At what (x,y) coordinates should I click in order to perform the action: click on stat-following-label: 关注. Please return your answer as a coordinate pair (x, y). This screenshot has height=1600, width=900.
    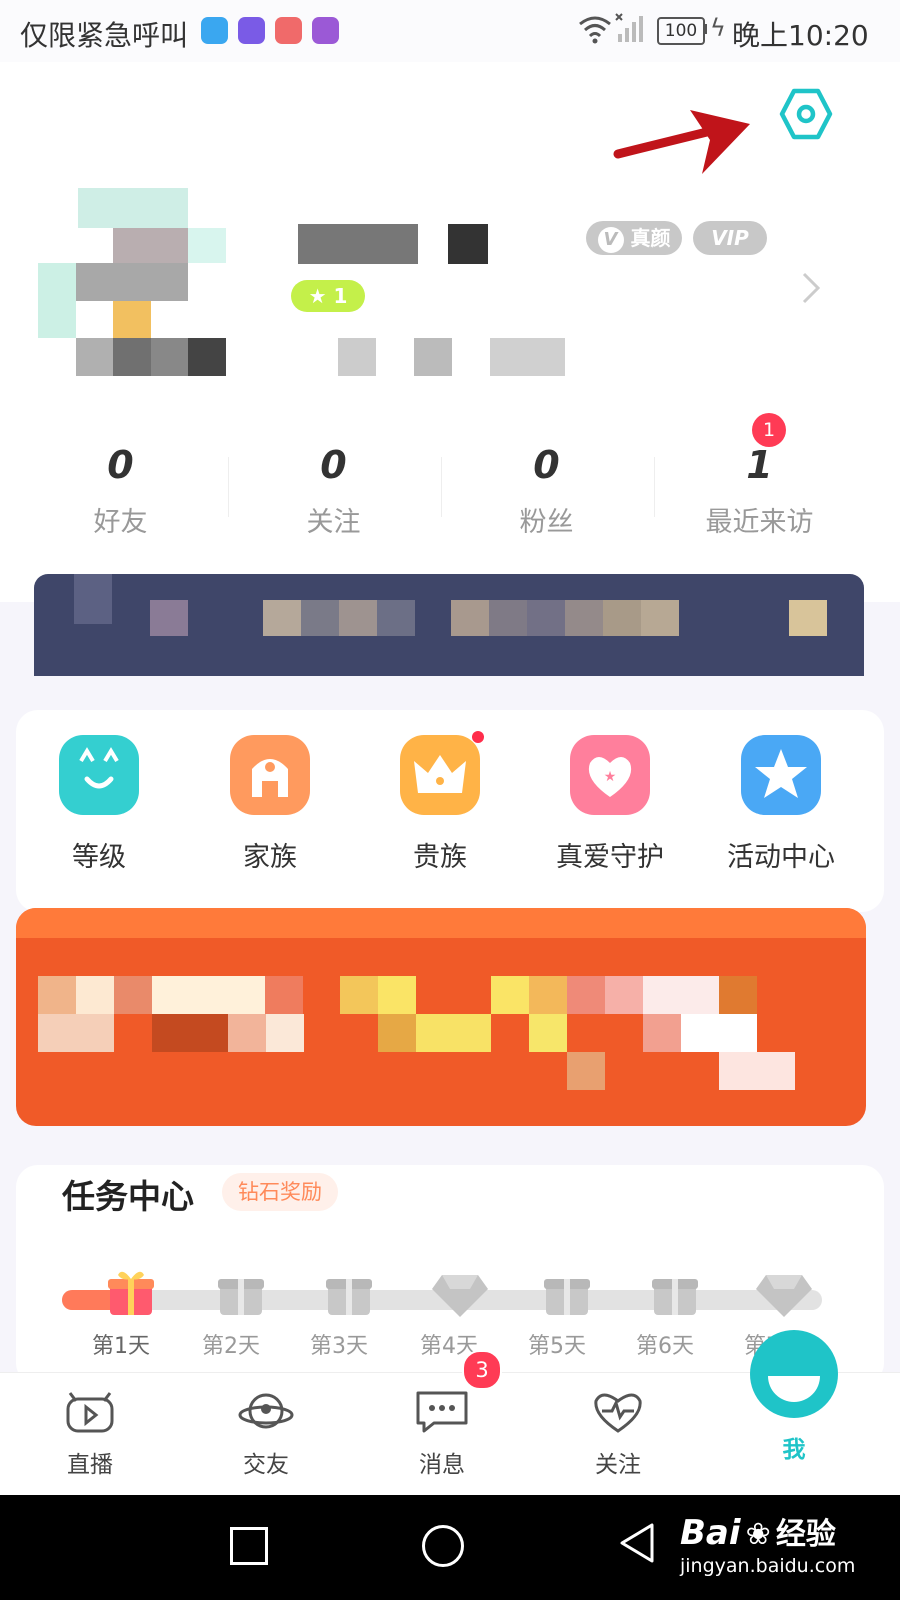
    Looking at the image, I should click on (333, 522).